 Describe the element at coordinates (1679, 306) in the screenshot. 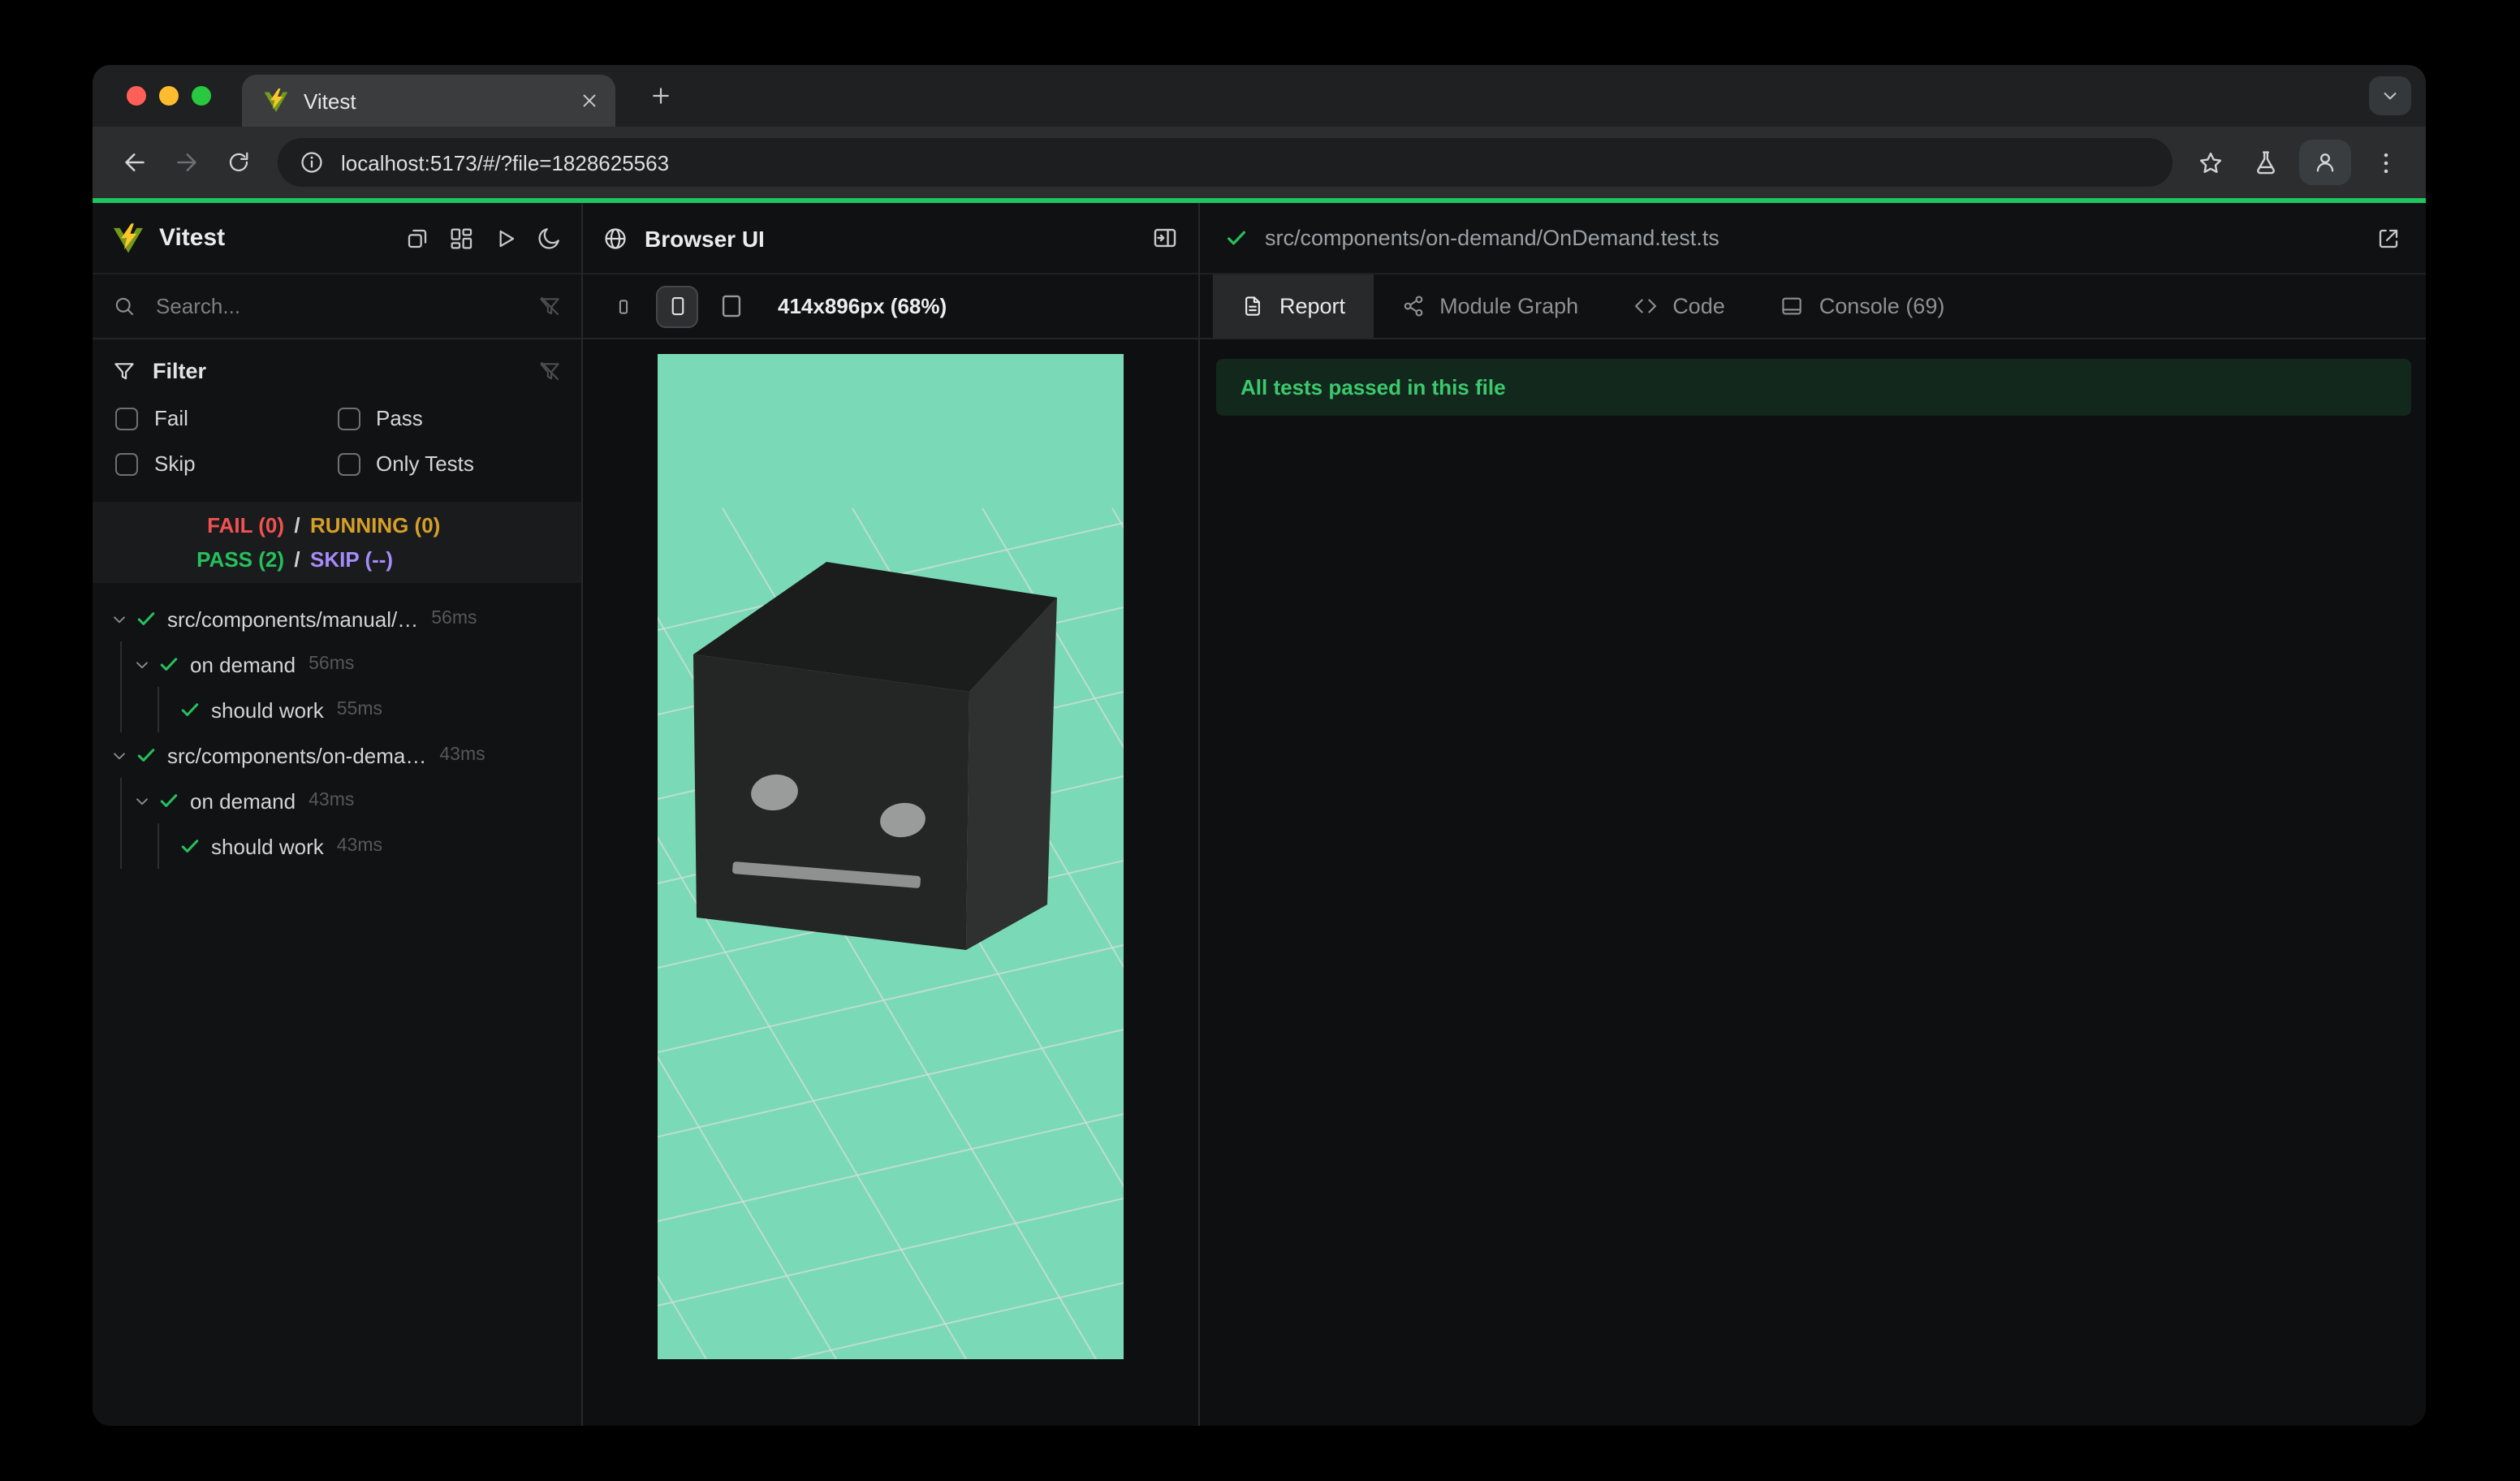

I see `tab-code: Code` at that location.